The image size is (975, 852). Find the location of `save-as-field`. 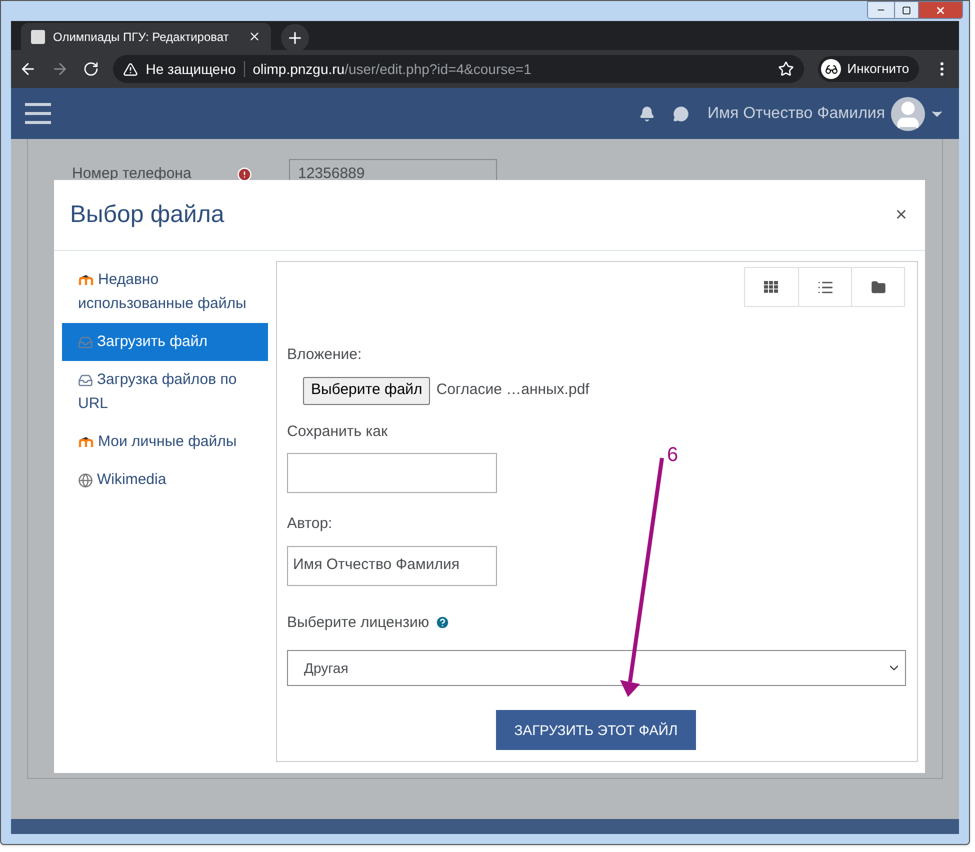

save-as-field is located at coordinates (392, 473).